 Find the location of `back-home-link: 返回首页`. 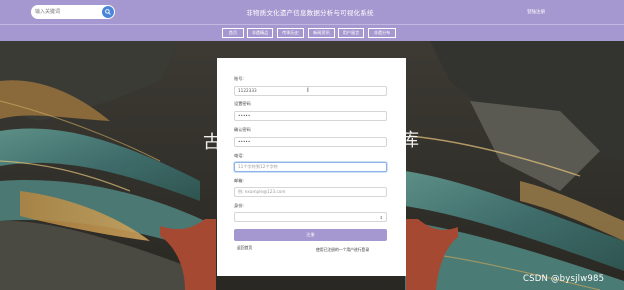

back-home-link: 返回首页 is located at coordinates (244, 248).